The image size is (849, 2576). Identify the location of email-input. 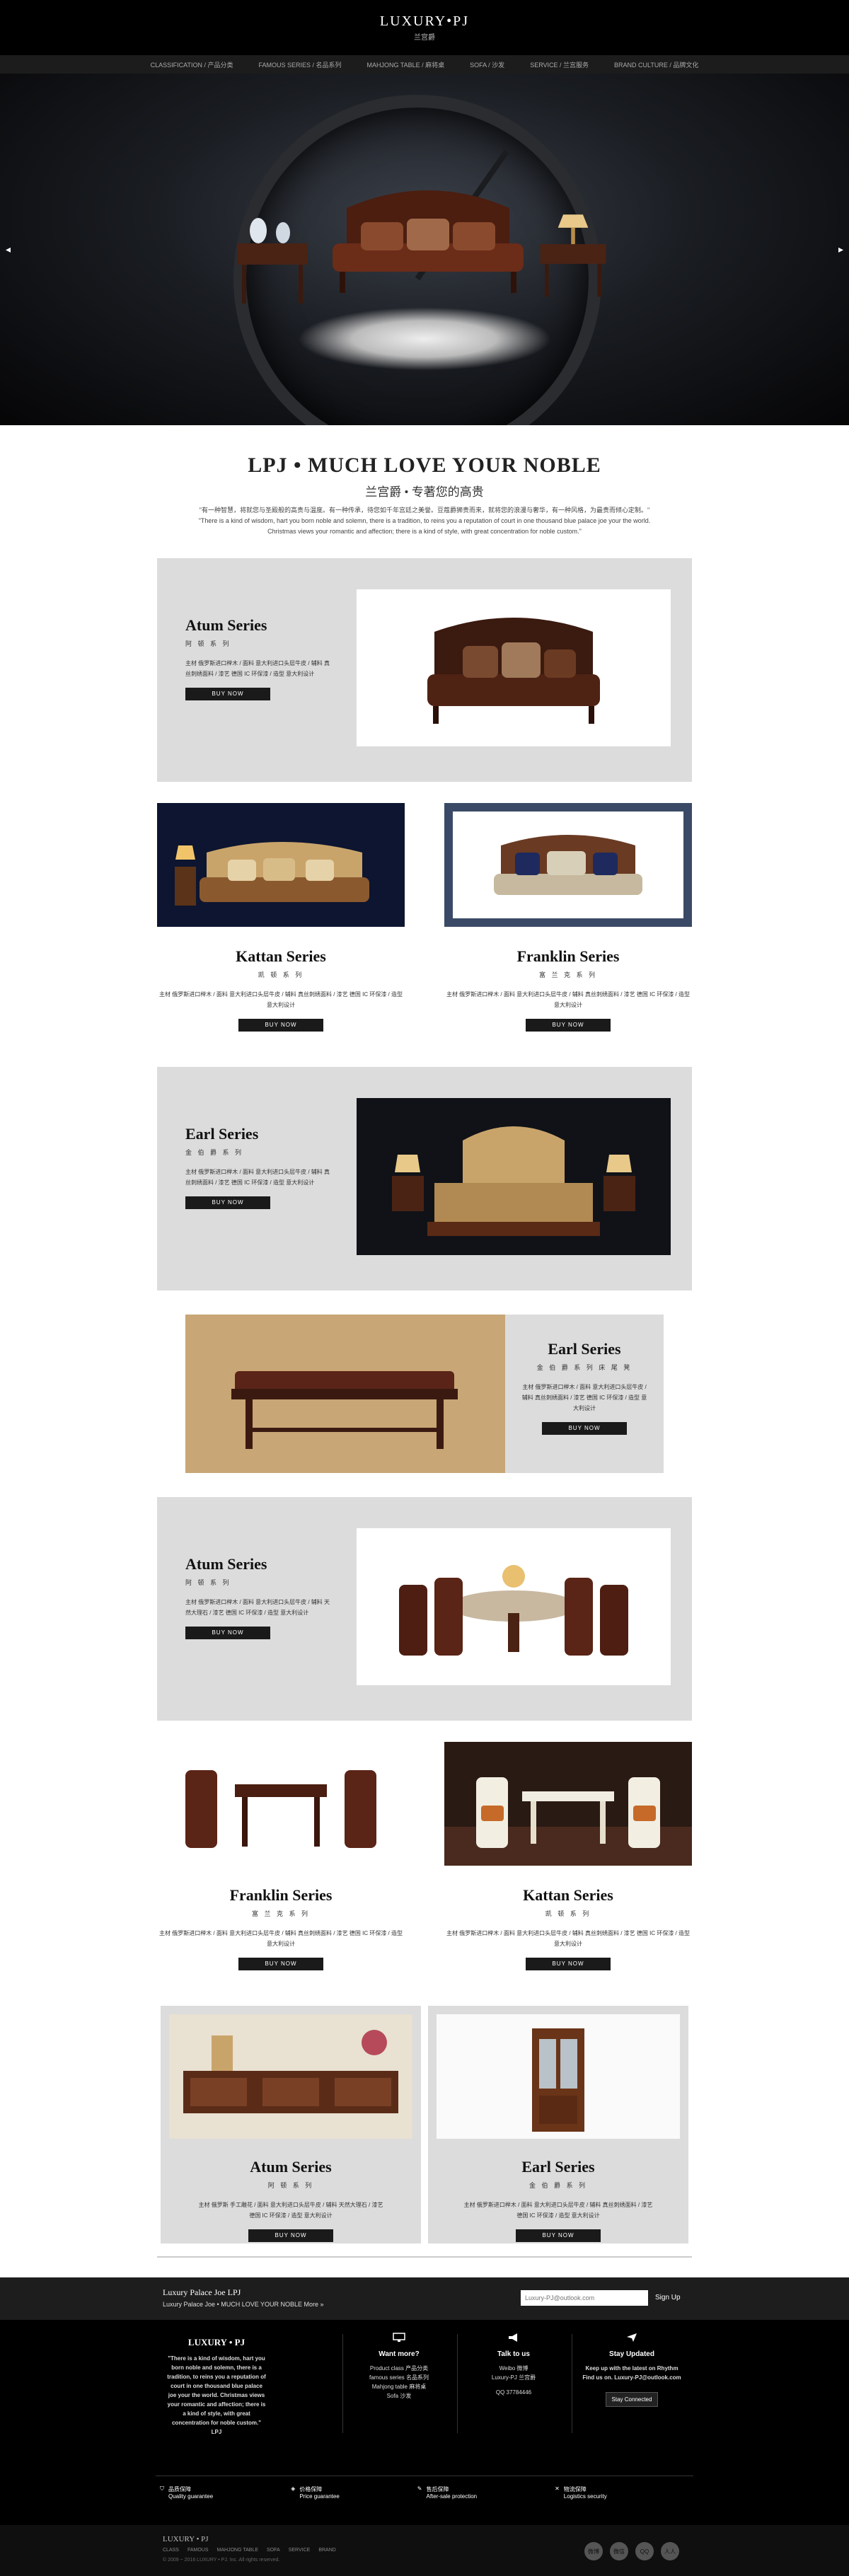
(584, 2298).